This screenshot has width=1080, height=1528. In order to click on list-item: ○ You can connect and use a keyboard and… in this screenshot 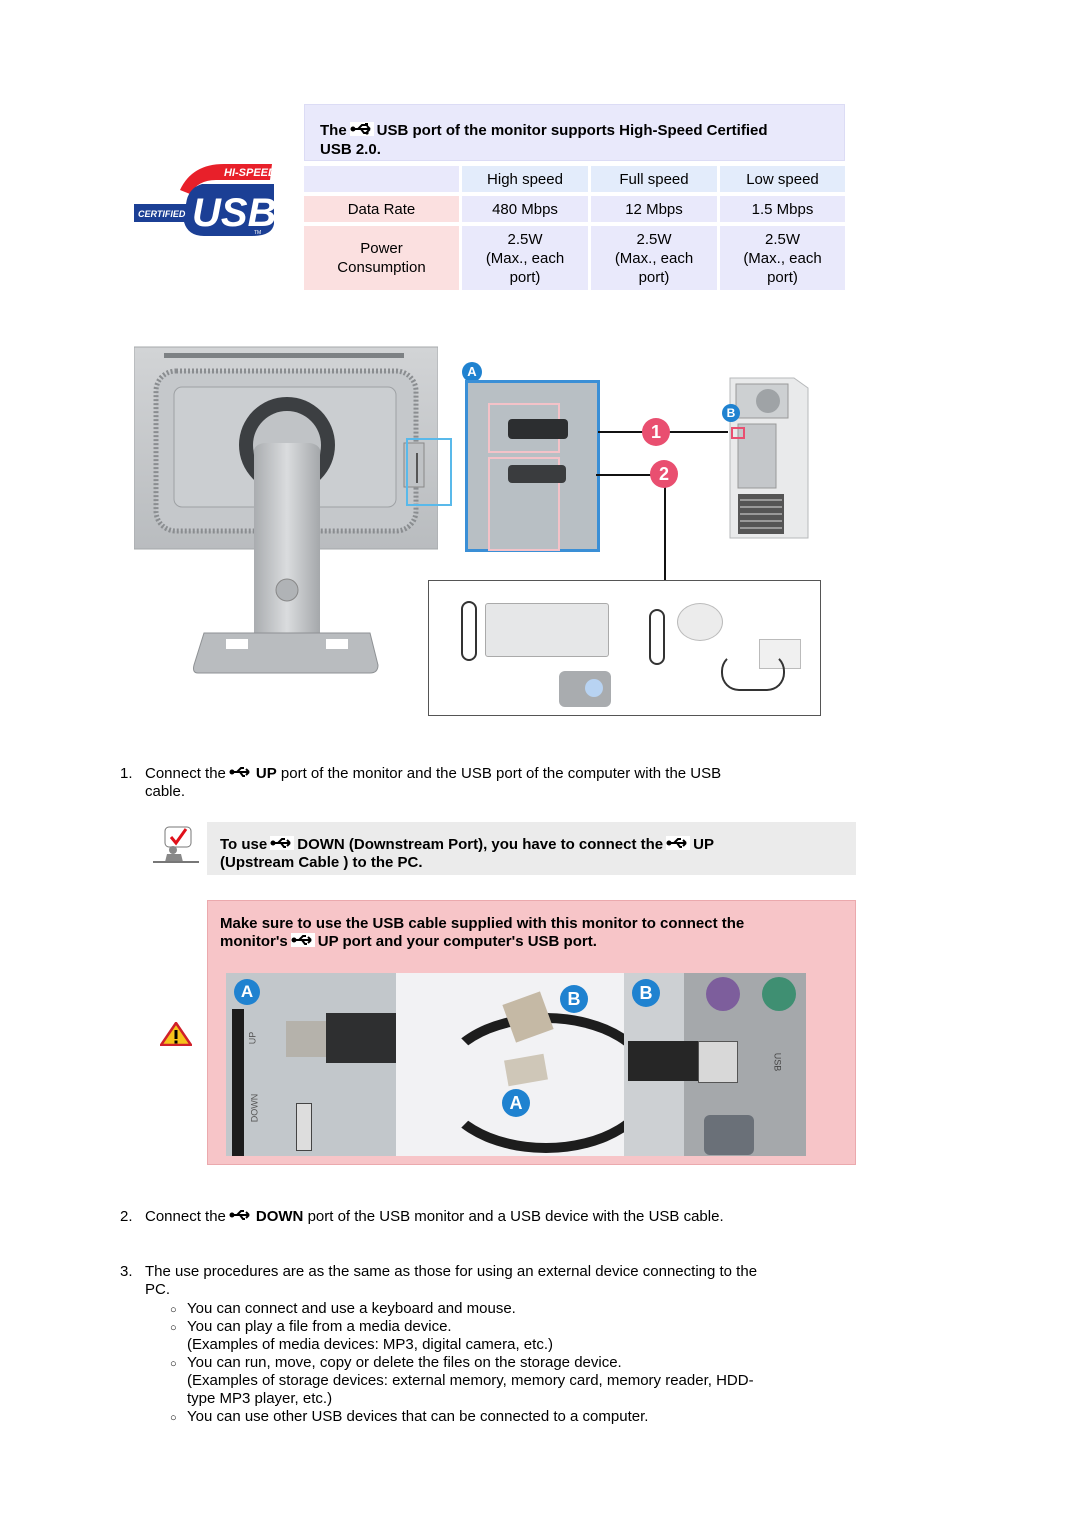, I will do `click(510, 1309)`.